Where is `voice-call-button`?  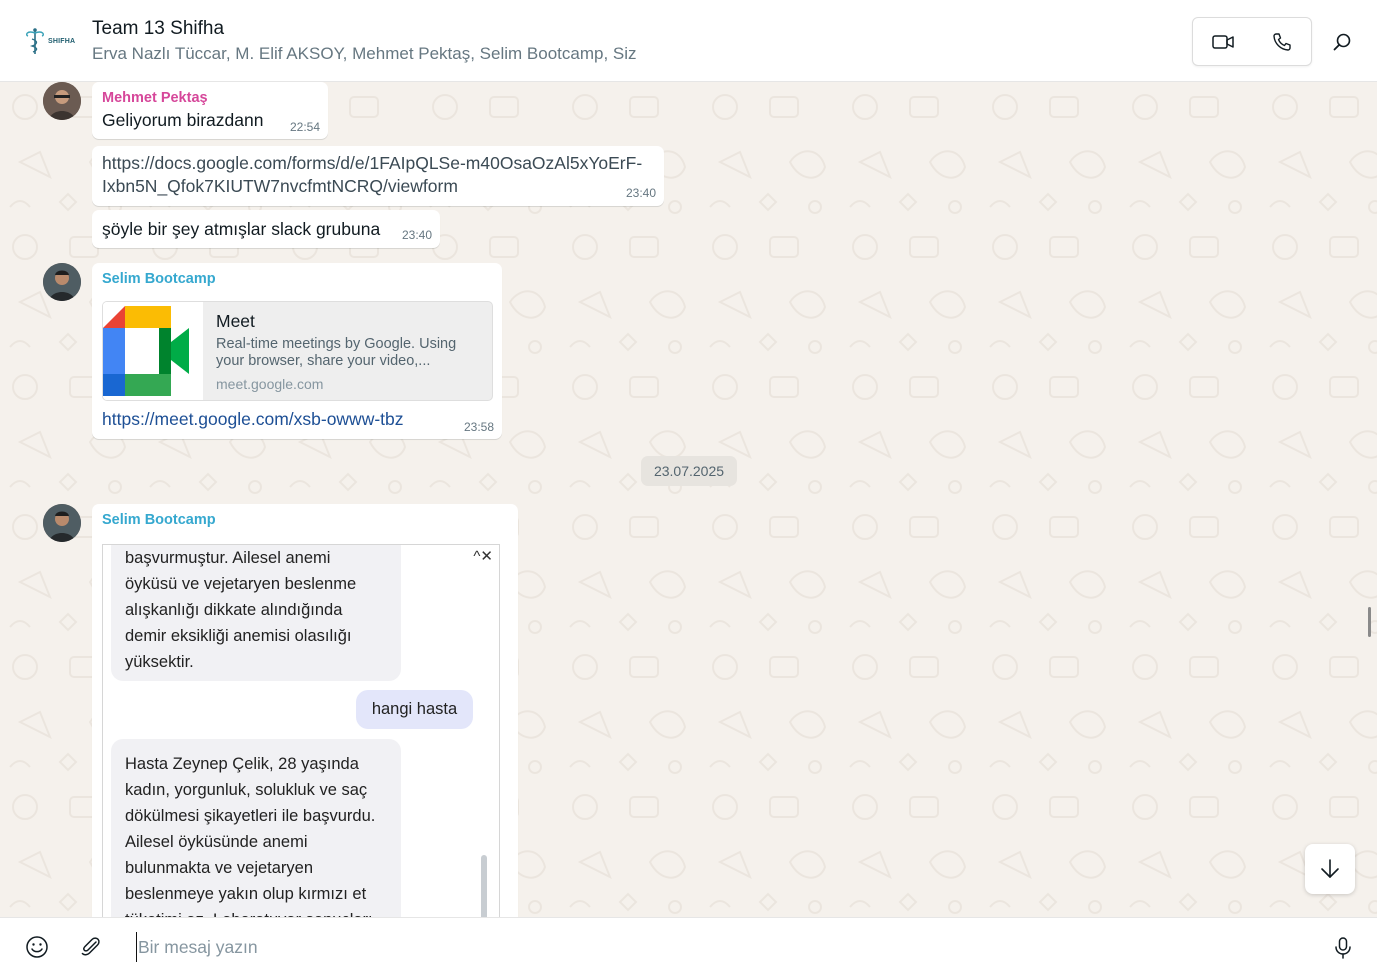 voice-call-button is located at coordinates (1281, 41).